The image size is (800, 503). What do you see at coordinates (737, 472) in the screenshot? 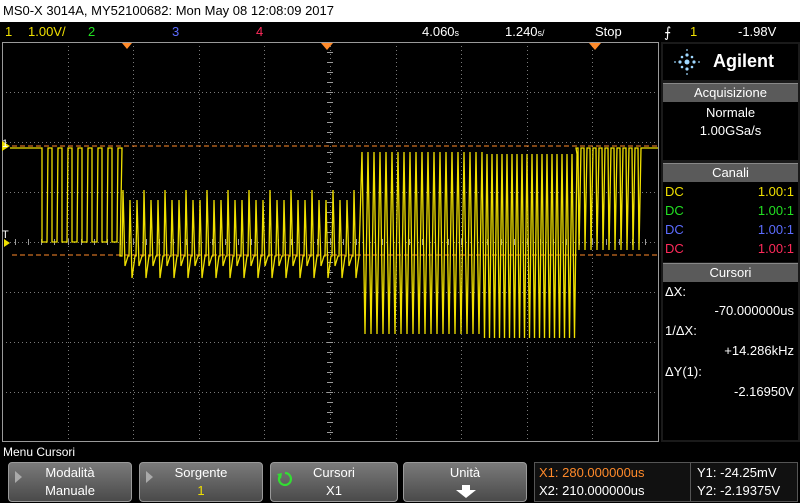
I see `cursor-y1-readout: Y1: -24.25mV` at bounding box center [737, 472].